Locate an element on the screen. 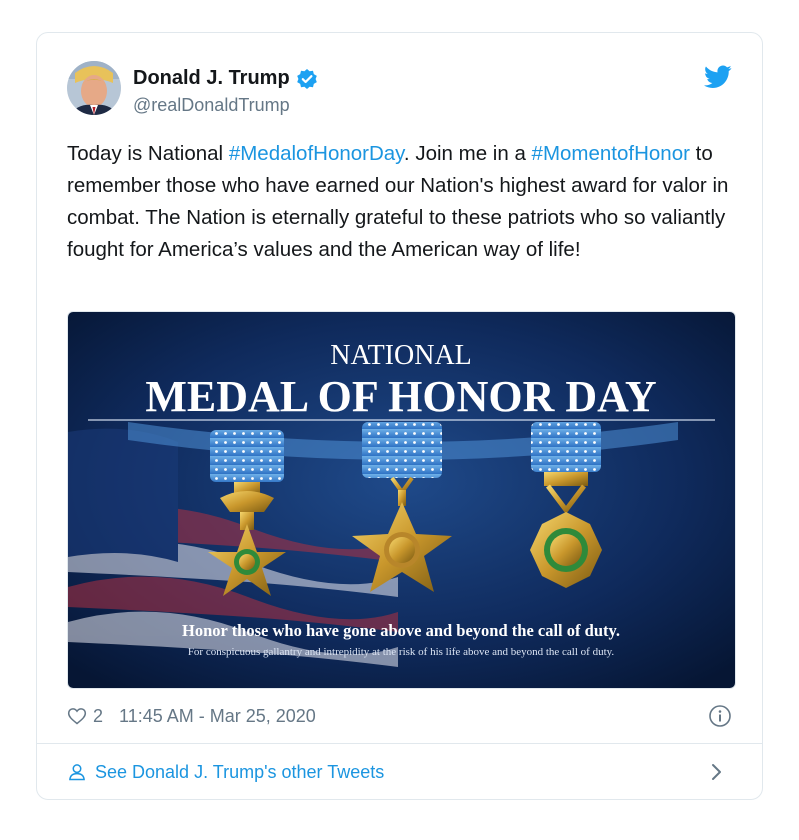 This screenshot has height=840, width=799. avatar is located at coordinates (94, 88).